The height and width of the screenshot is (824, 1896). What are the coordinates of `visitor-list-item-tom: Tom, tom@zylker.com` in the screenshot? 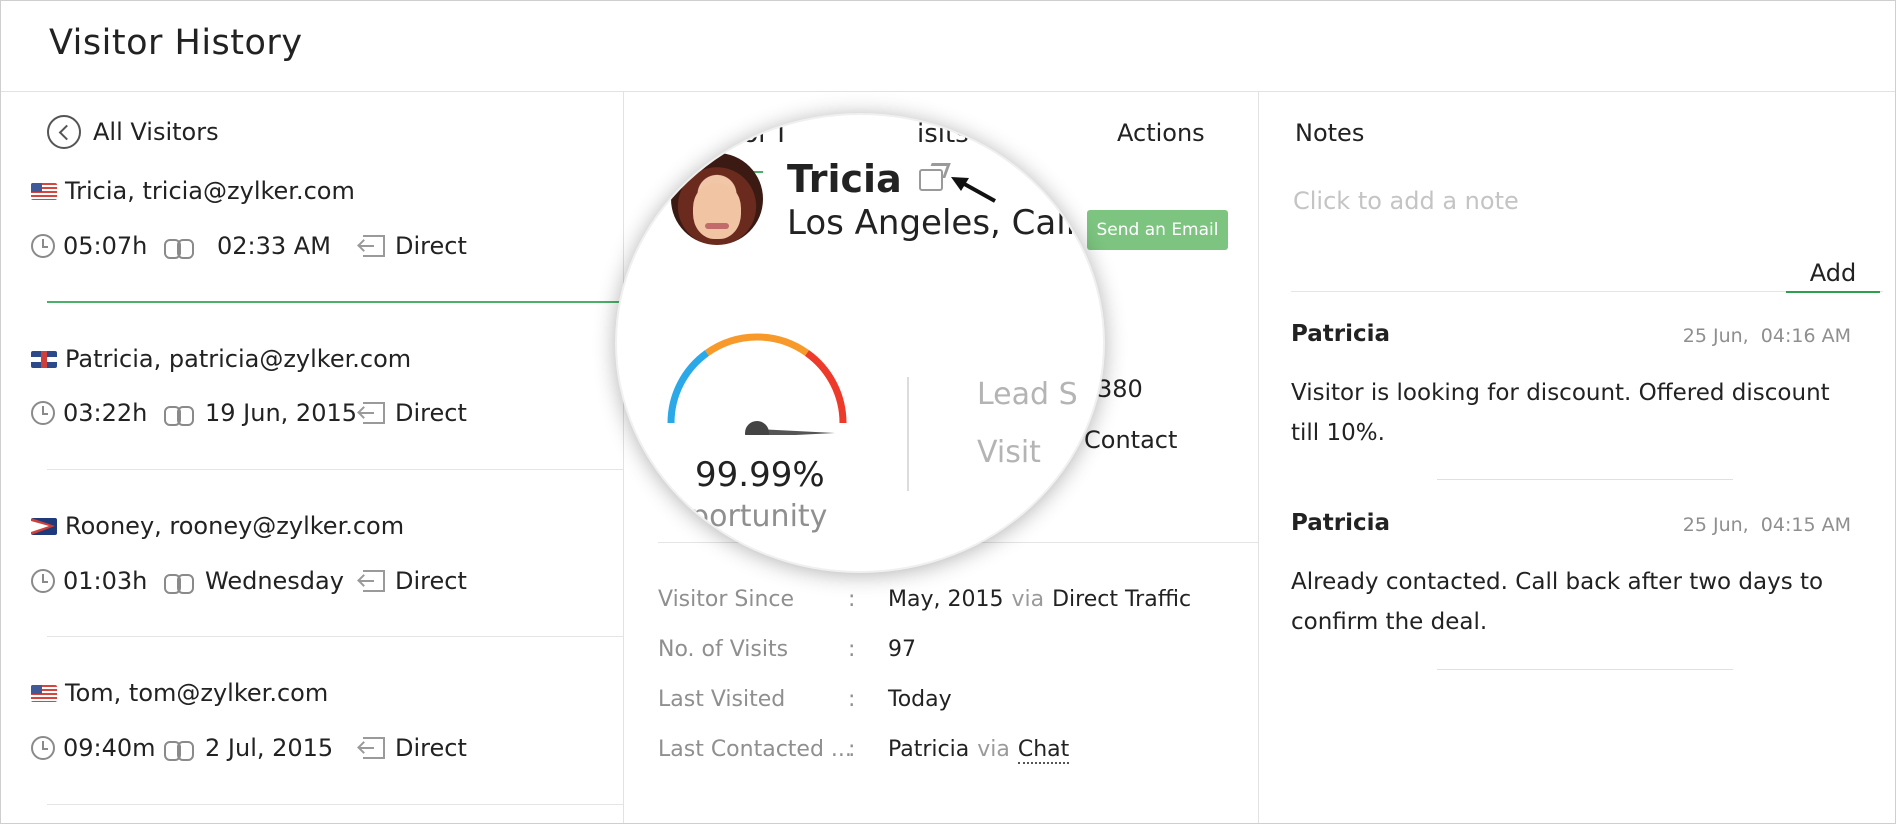 It's located at (179, 693).